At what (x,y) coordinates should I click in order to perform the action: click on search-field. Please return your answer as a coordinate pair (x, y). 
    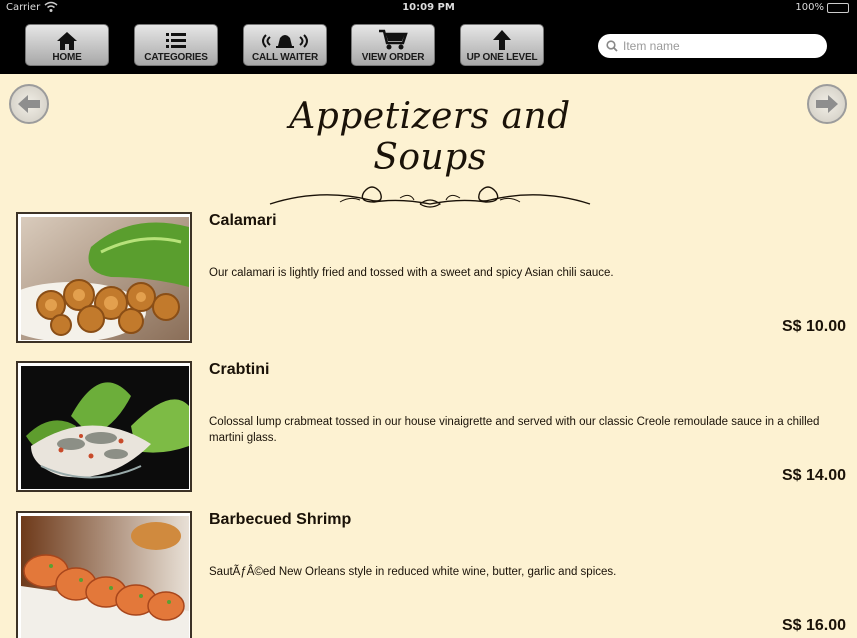
    Looking at the image, I should click on (712, 46).